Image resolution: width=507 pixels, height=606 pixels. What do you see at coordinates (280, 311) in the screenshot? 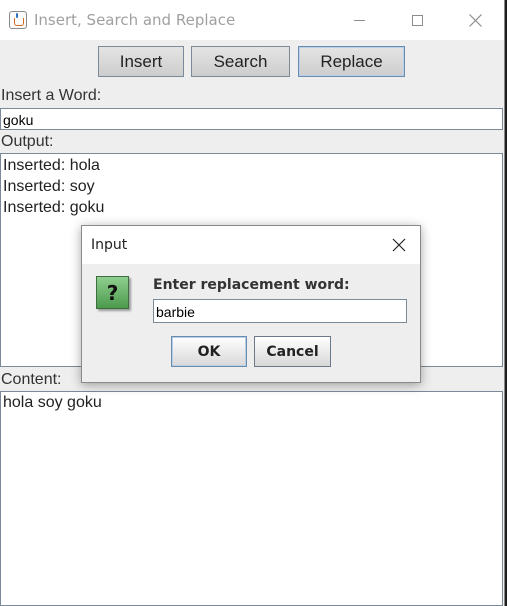
I see `replacement-word-input: barbie` at bounding box center [280, 311].